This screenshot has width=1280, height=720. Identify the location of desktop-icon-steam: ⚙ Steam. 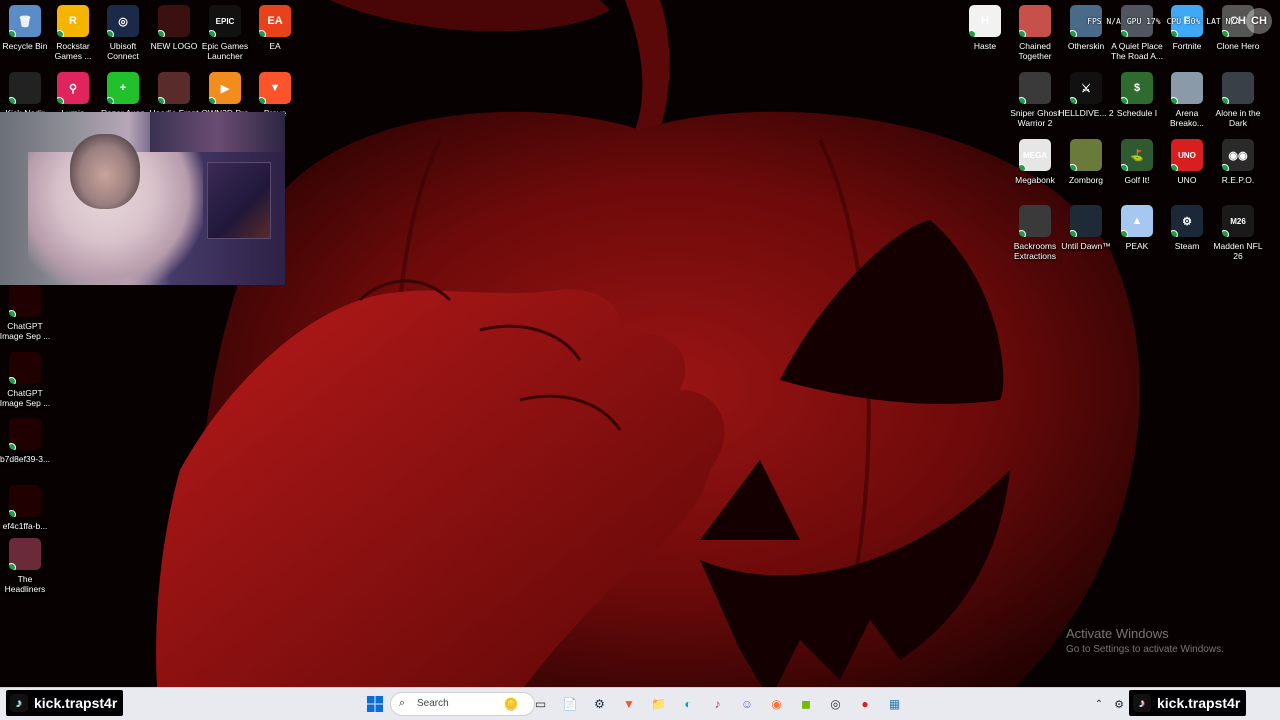
(1187, 228).